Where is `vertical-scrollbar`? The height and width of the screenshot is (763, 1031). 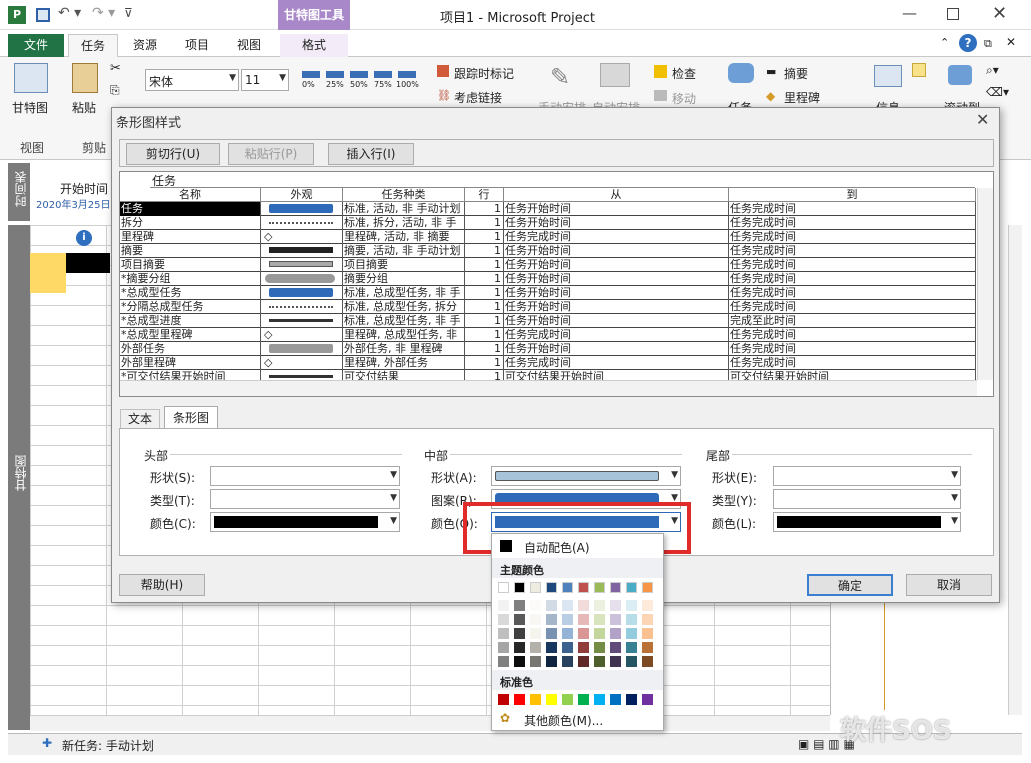
vertical-scrollbar is located at coordinates (1015, 470).